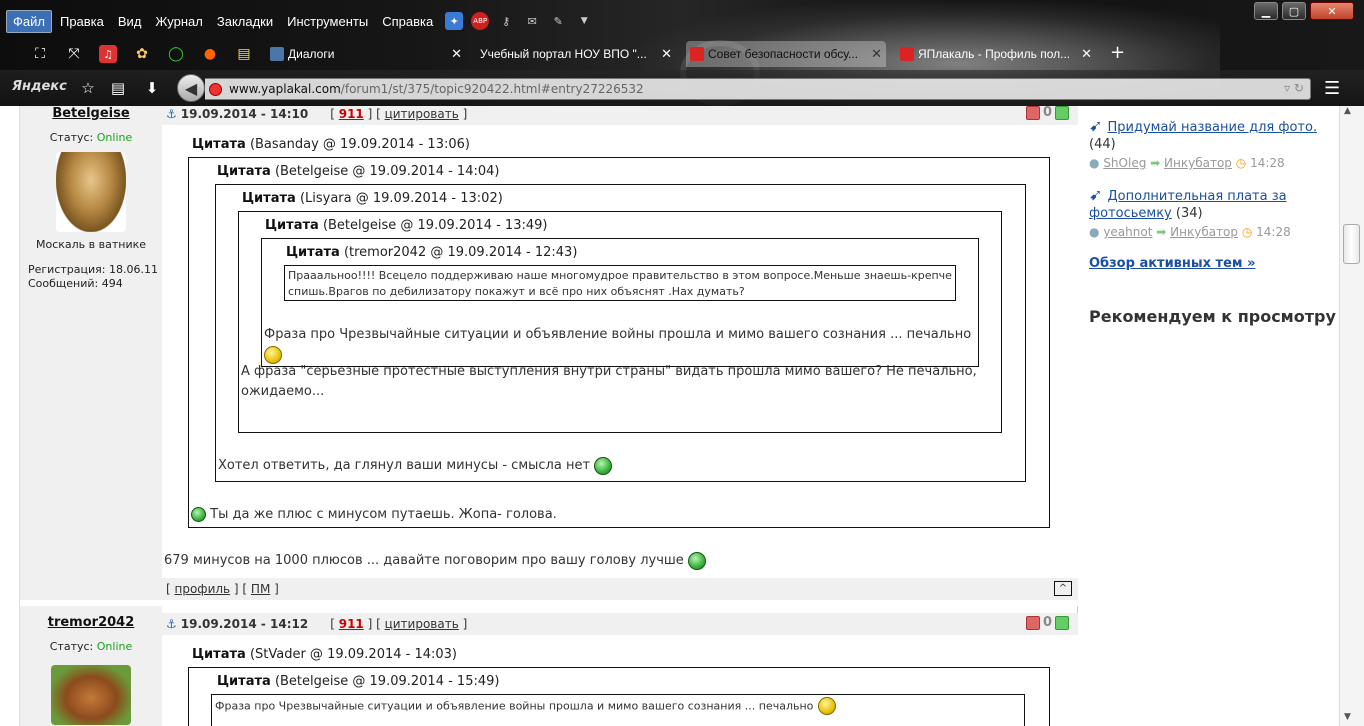 The height and width of the screenshot is (726, 1364). I want to click on pinned-tab-music-icon: ♫, so click(108, 54).